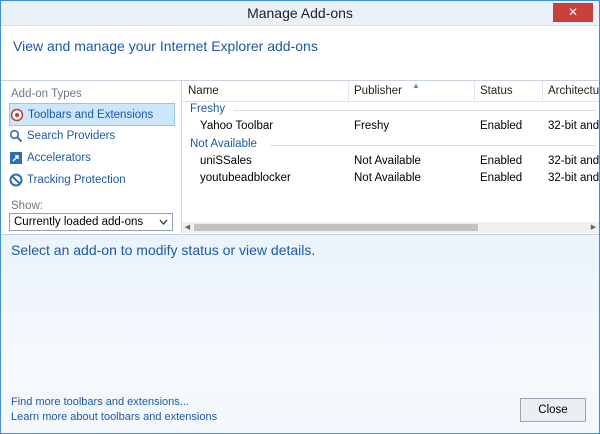  What do you see at coordinates (114, 417) in the screenshot?
I see `learn-more-link: Learn more about toolbars and extensions` at bounding box center [114, 417].